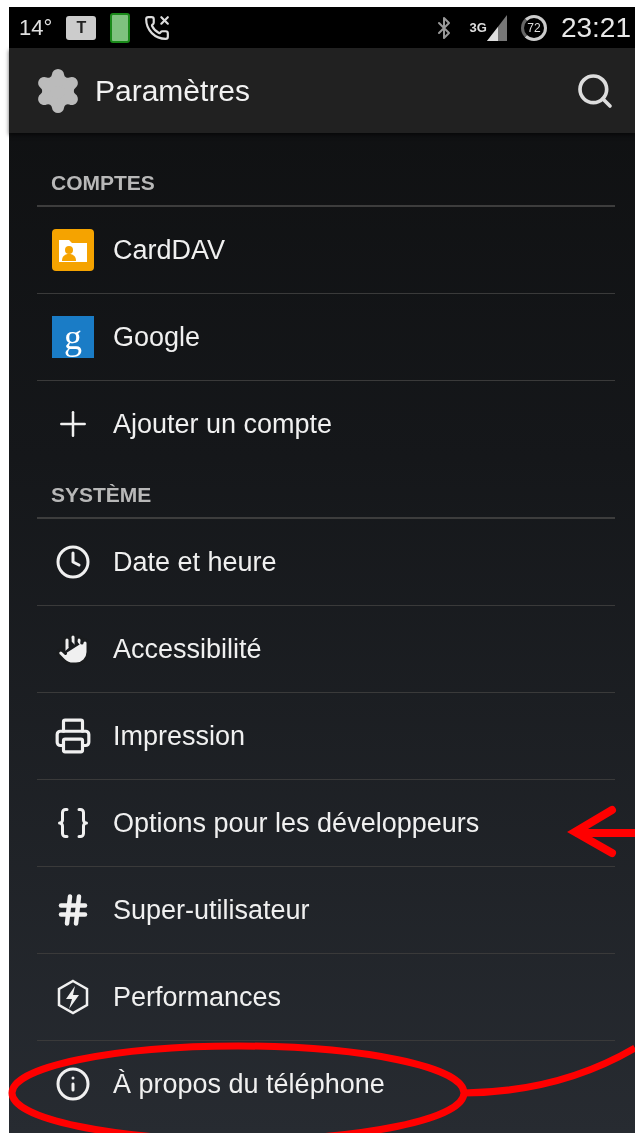 Image resolution: width=635 pixels, height=1133 pixels. I want to click on settings-item: CardDAV, so click(326, 250).